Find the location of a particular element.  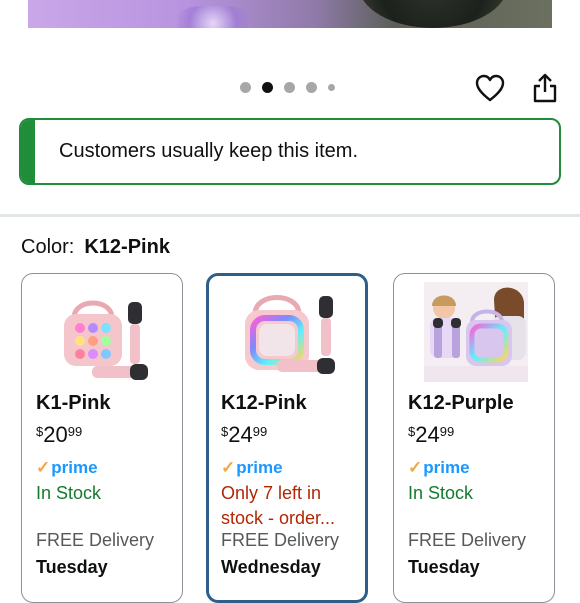

notice-accent-bar is located at coordinates (28, 151).